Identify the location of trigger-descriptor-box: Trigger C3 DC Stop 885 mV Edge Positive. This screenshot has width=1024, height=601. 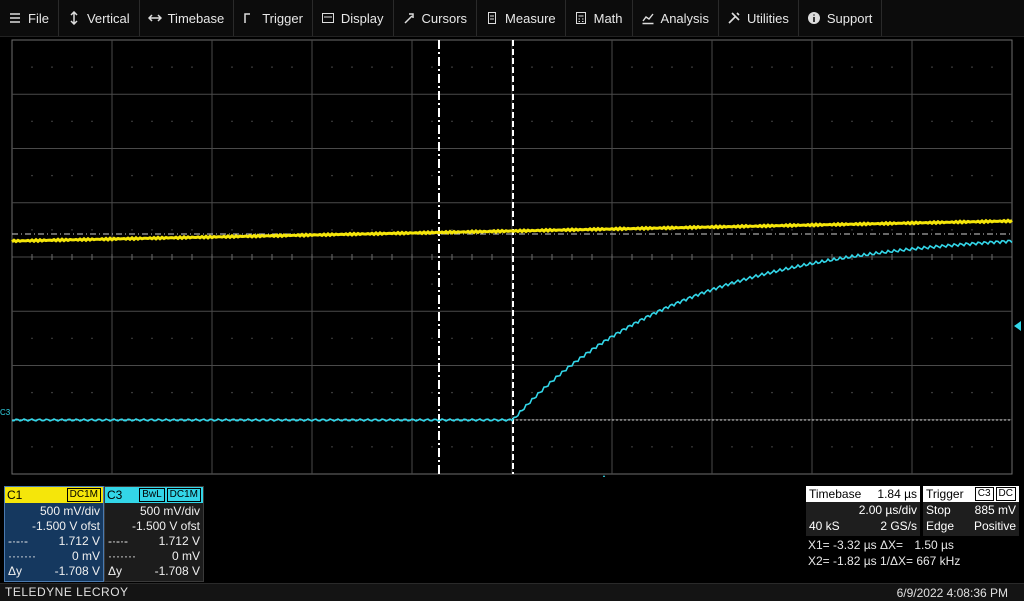
(971, 511).